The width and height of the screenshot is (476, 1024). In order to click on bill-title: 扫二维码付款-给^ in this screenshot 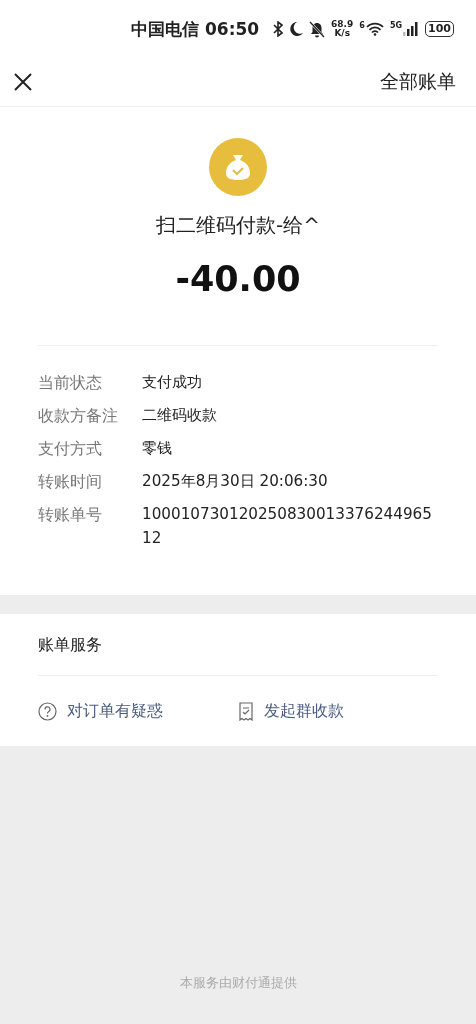, I will do `click(238, 225)`.